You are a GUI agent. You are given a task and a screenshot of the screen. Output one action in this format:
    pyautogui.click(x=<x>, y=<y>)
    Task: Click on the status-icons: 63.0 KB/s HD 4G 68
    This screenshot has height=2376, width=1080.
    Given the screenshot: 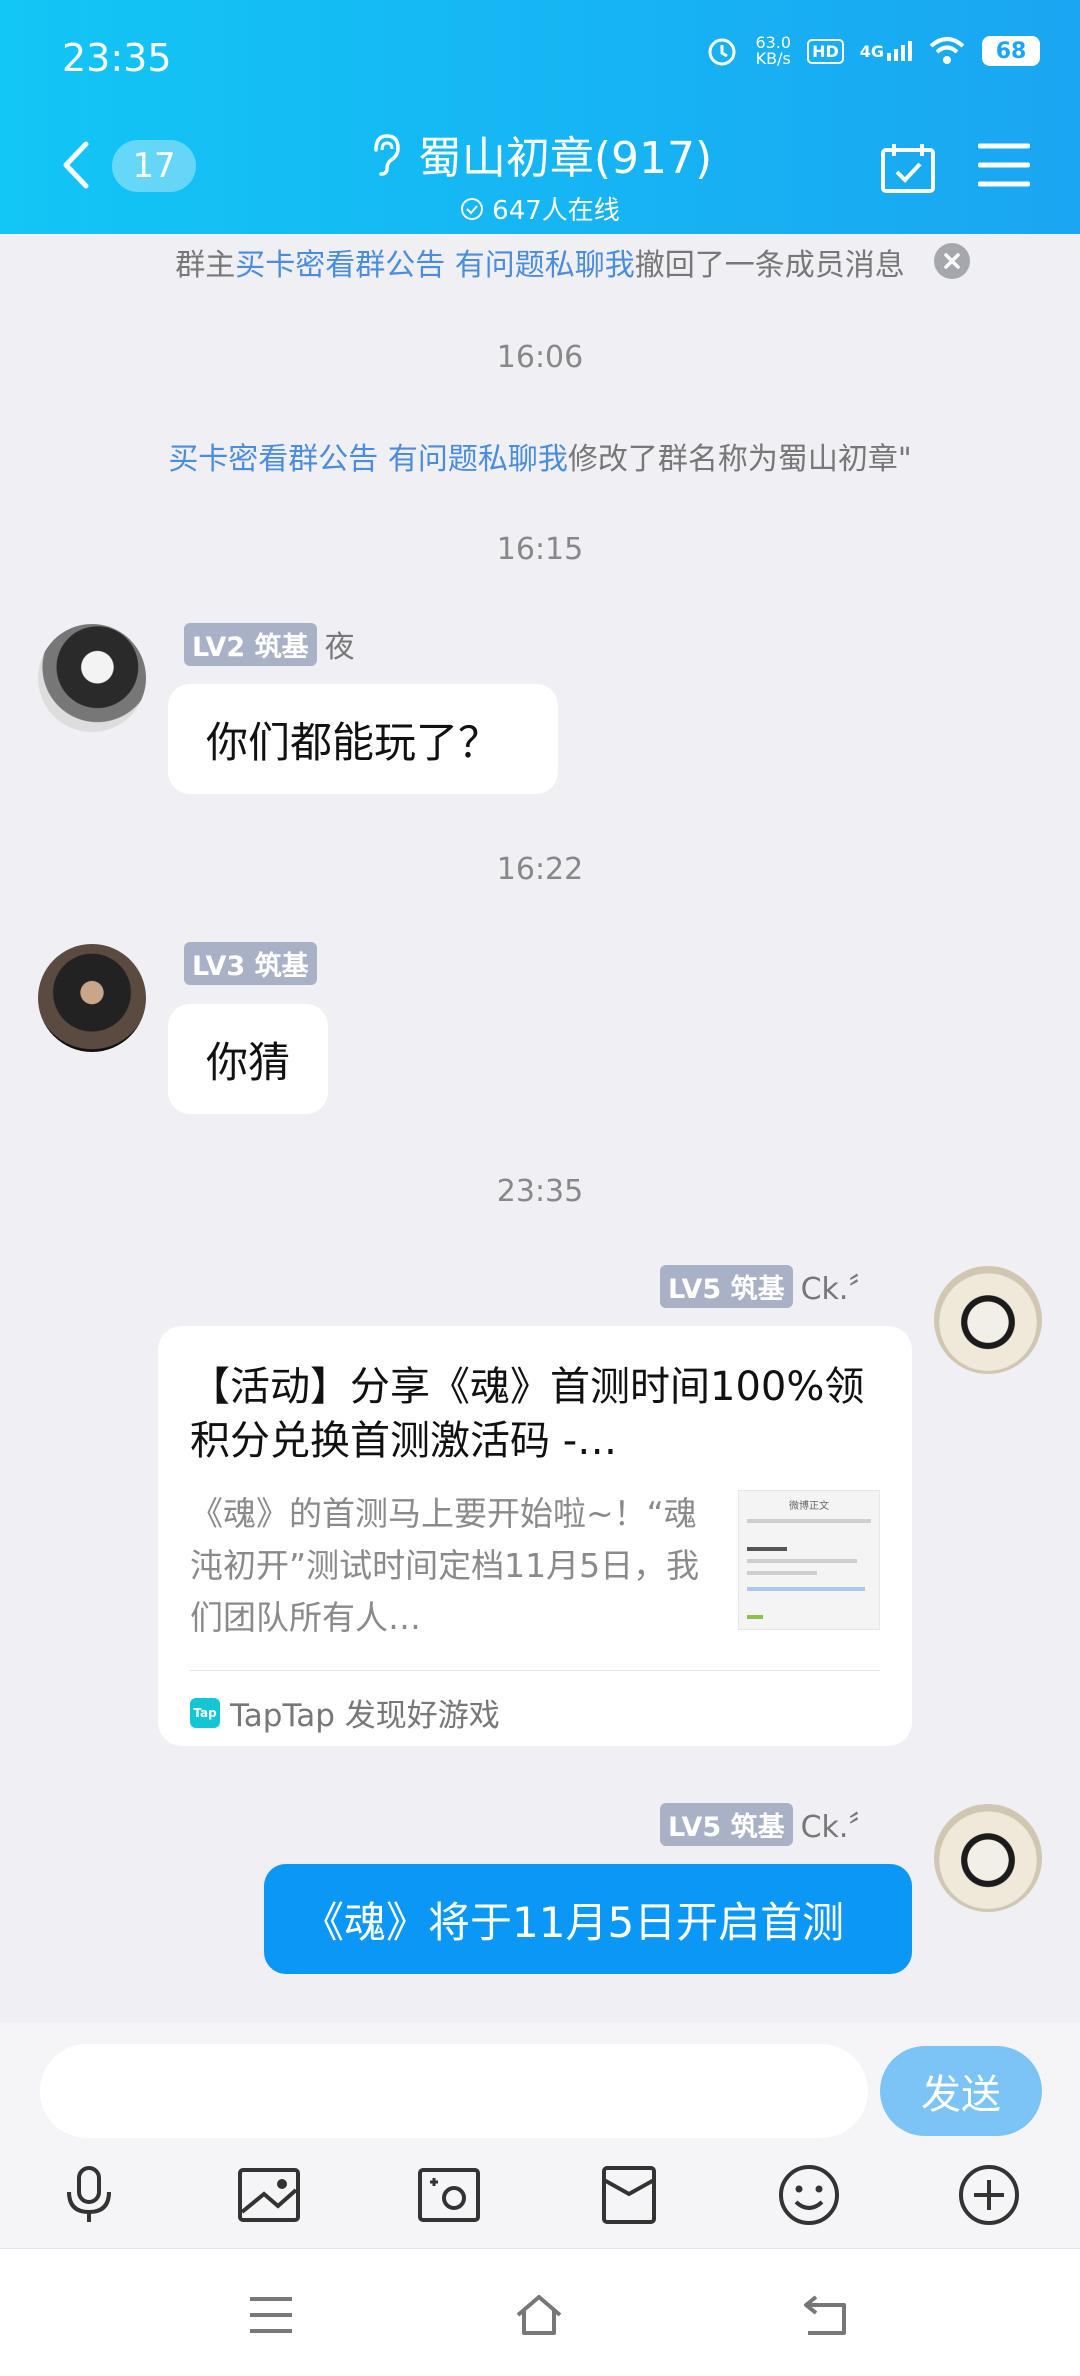 What is the action you would take?
    pyautogui.click(x=872, y=51)
    